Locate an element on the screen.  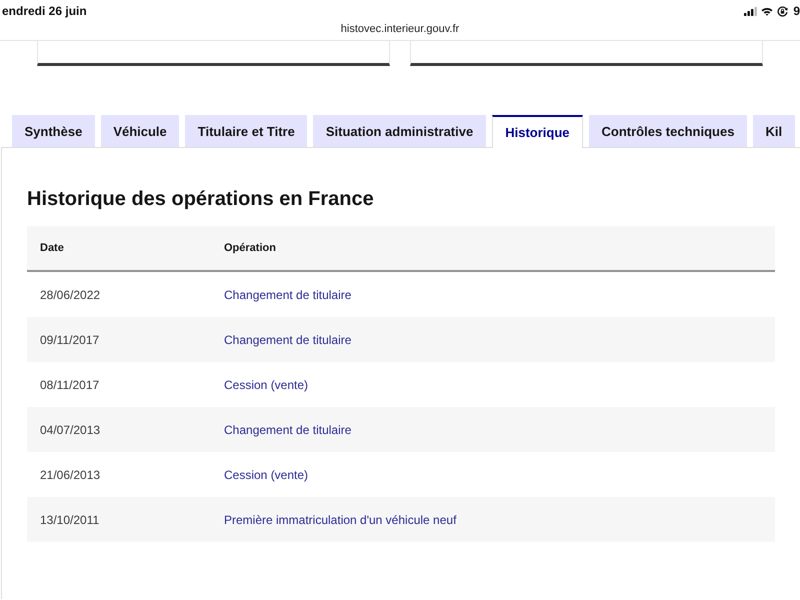
table-cell: 21/06/2013 is located at coordinates (70, 475).